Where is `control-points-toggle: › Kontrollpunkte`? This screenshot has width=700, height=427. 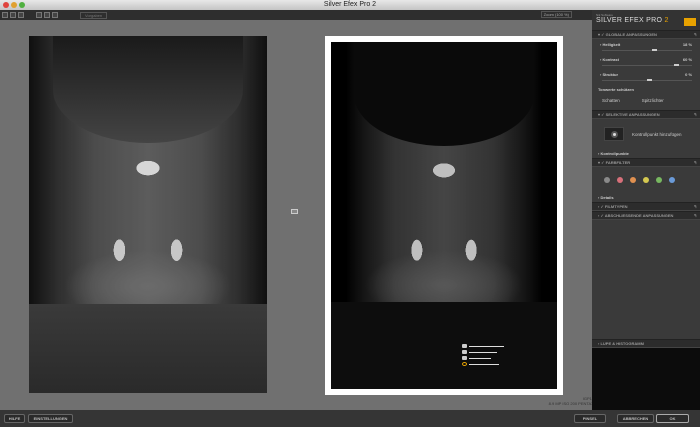
control-points-toggle: › Kontrollpunkte is located at coordinates (646, 153).